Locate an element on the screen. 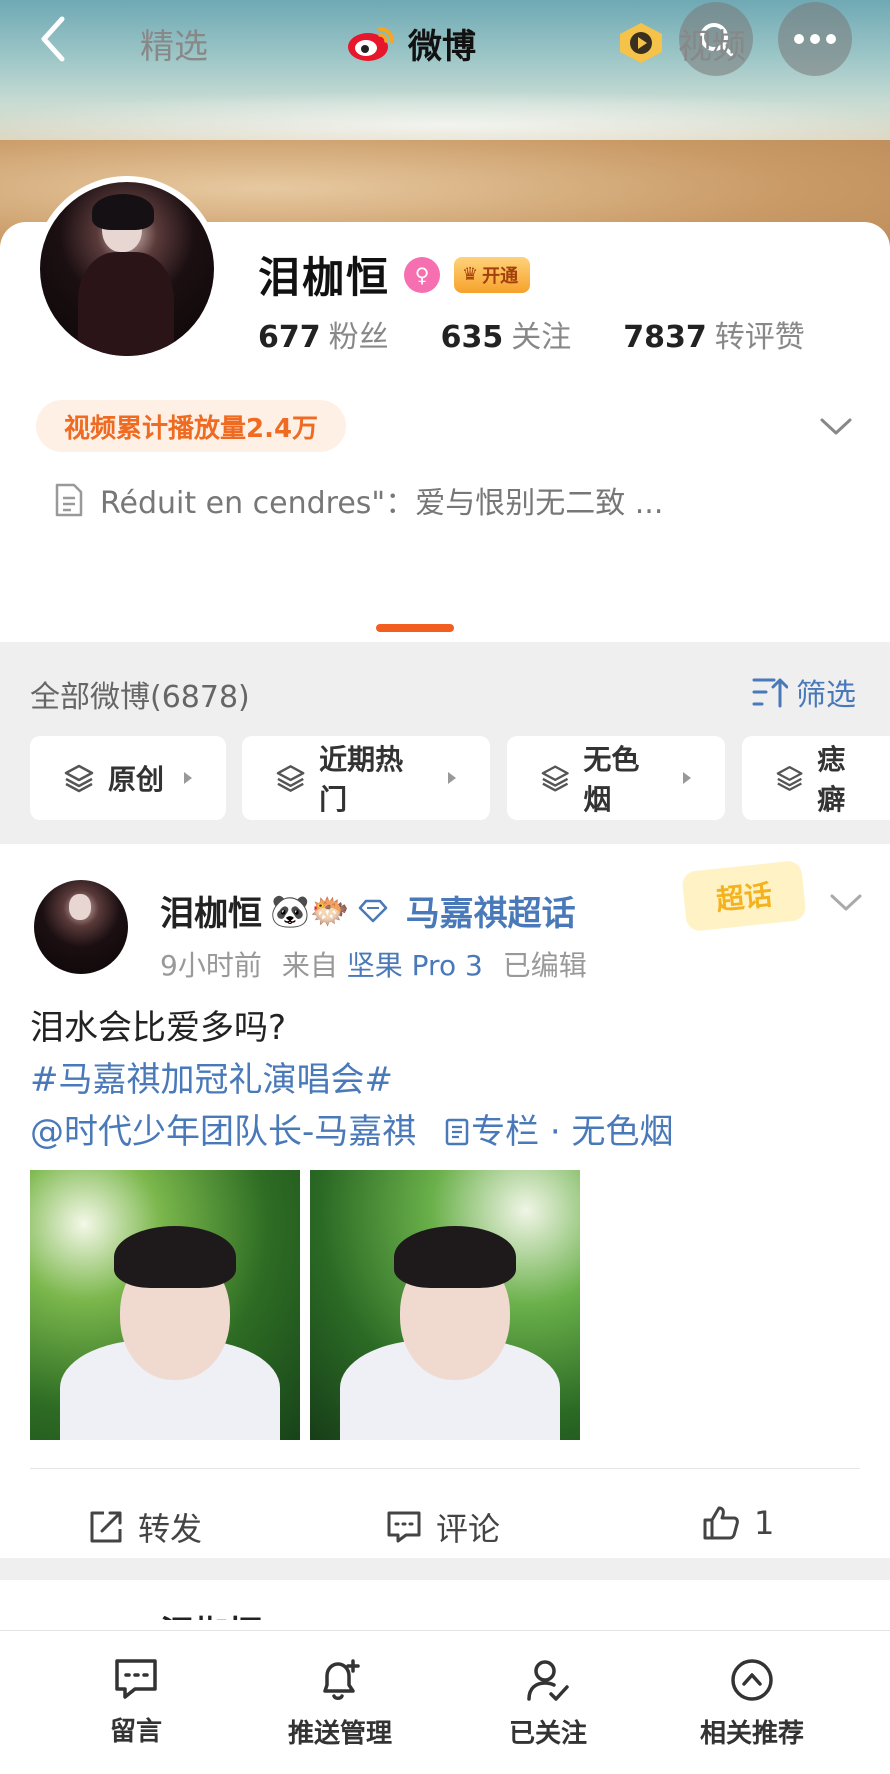 Image resolution: width=890 pixels, height=1774 pixels. post-author-emojis: 🐼🐡 is located at coordinates (310, 910).